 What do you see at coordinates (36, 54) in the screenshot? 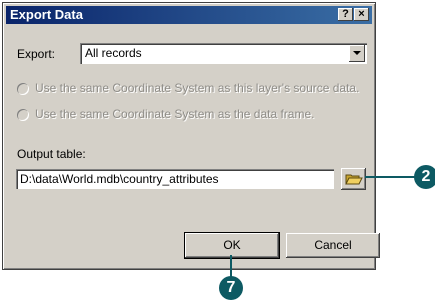
I see `export-label: Export:` at bounding box center [36, 54].